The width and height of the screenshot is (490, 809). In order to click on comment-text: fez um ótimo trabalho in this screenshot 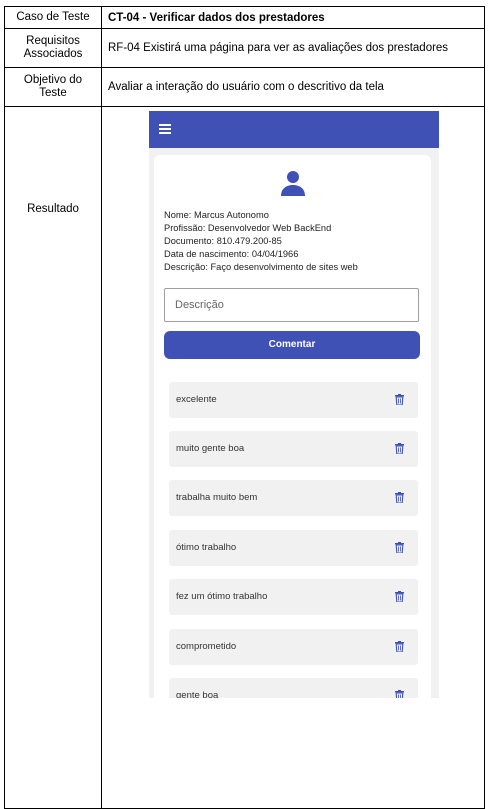, I will do `click(222, 596)`.